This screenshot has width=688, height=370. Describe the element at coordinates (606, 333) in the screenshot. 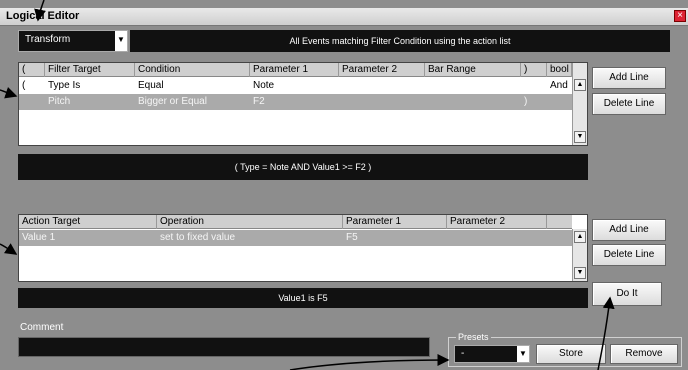

I see `arrow-to-do-it` at that location.